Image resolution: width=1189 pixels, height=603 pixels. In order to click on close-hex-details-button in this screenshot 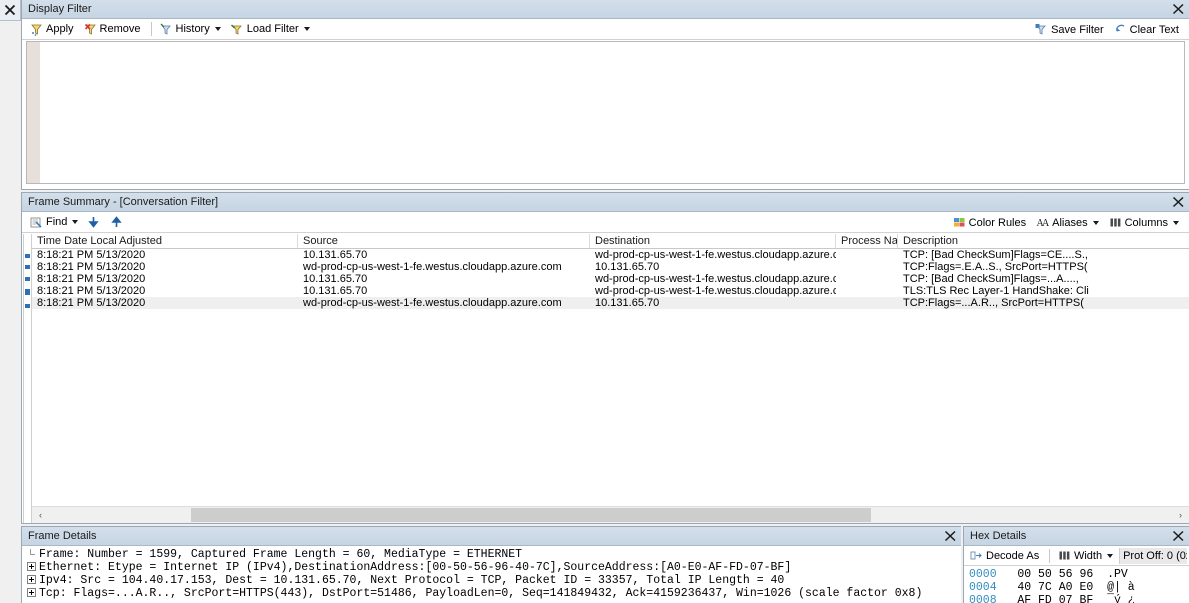, I will do `click(1178, 536)`.